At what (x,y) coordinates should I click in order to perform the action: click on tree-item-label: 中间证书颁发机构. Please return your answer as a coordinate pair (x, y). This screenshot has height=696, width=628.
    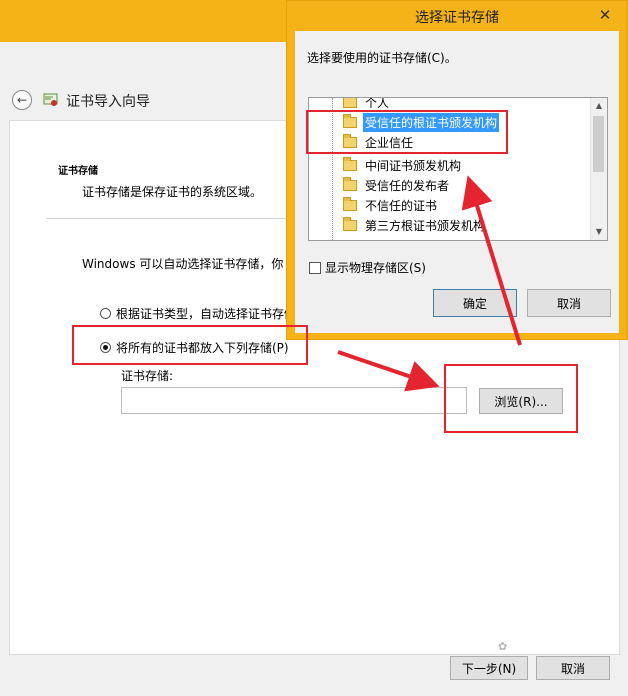
    Looking at the image, I should click on (413, 165).